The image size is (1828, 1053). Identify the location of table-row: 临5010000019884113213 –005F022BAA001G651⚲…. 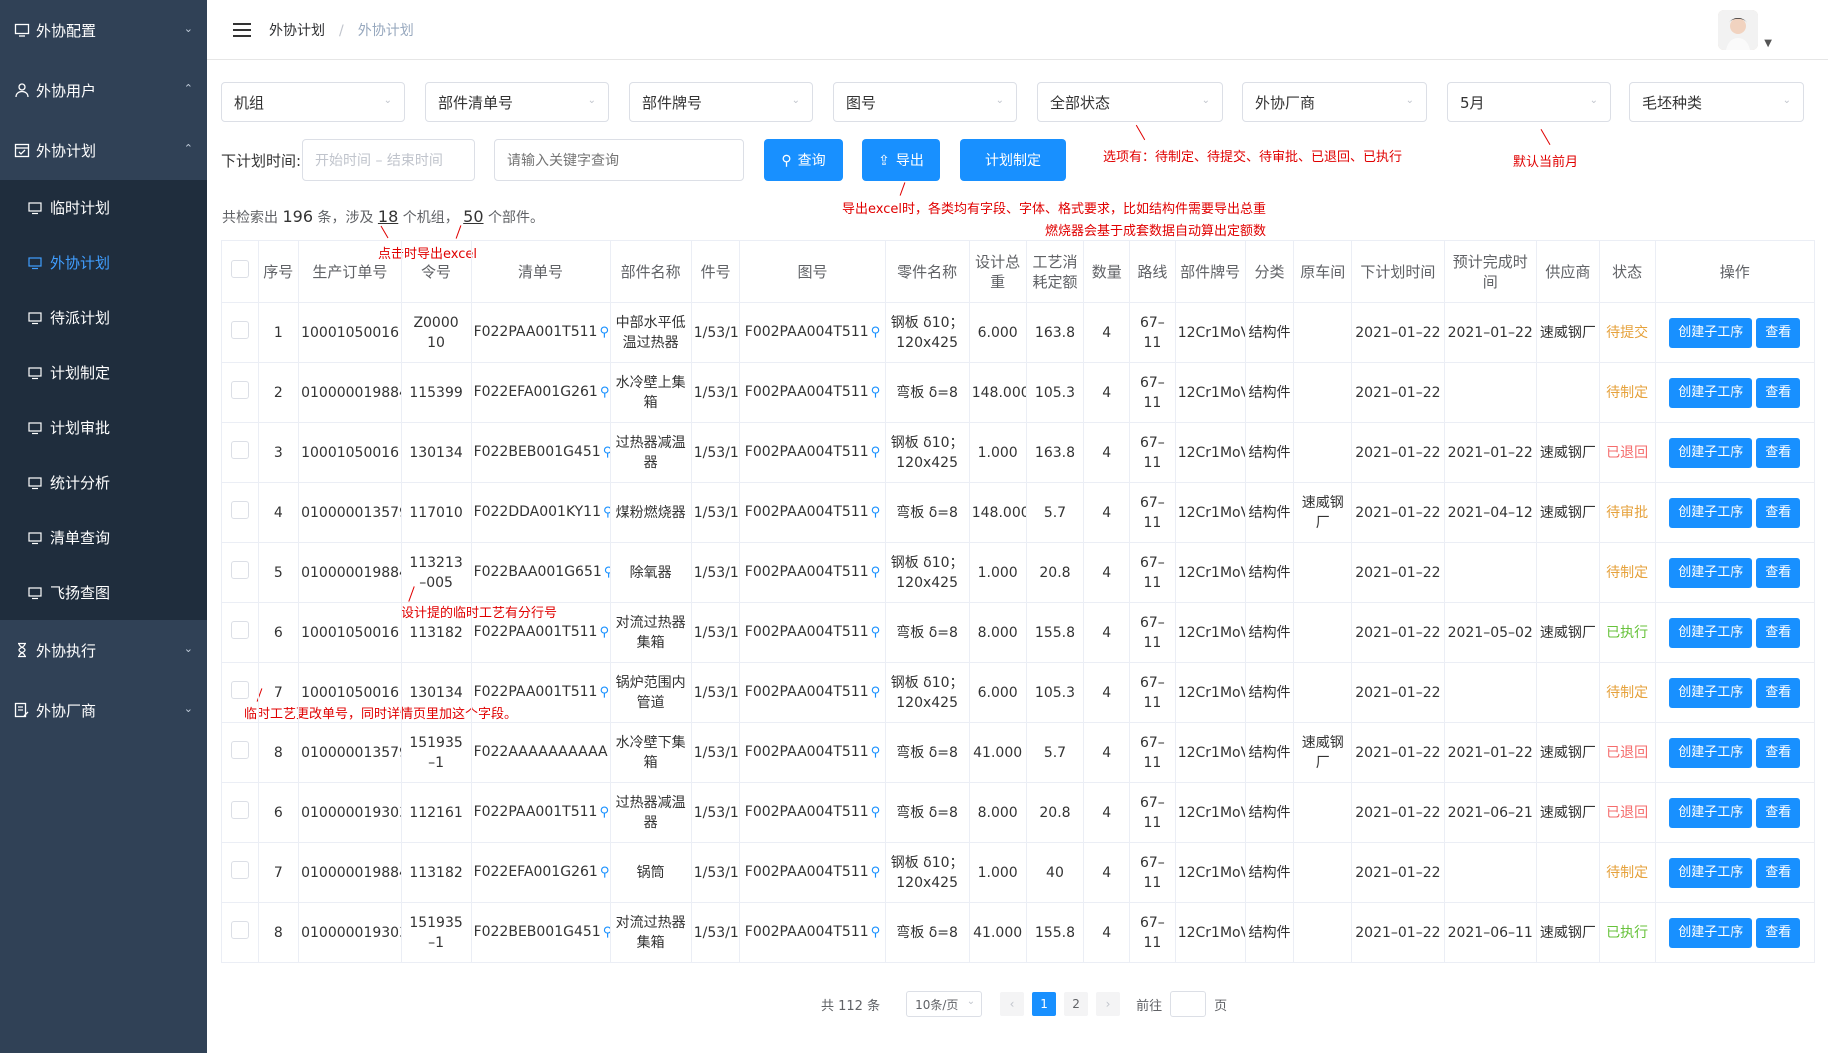
(1018, 572).